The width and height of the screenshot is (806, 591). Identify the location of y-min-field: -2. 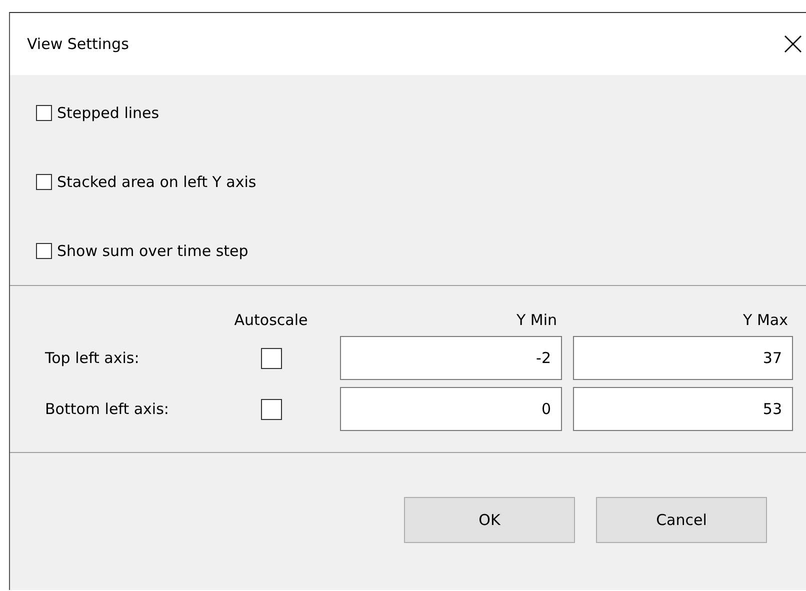
(451, 358).